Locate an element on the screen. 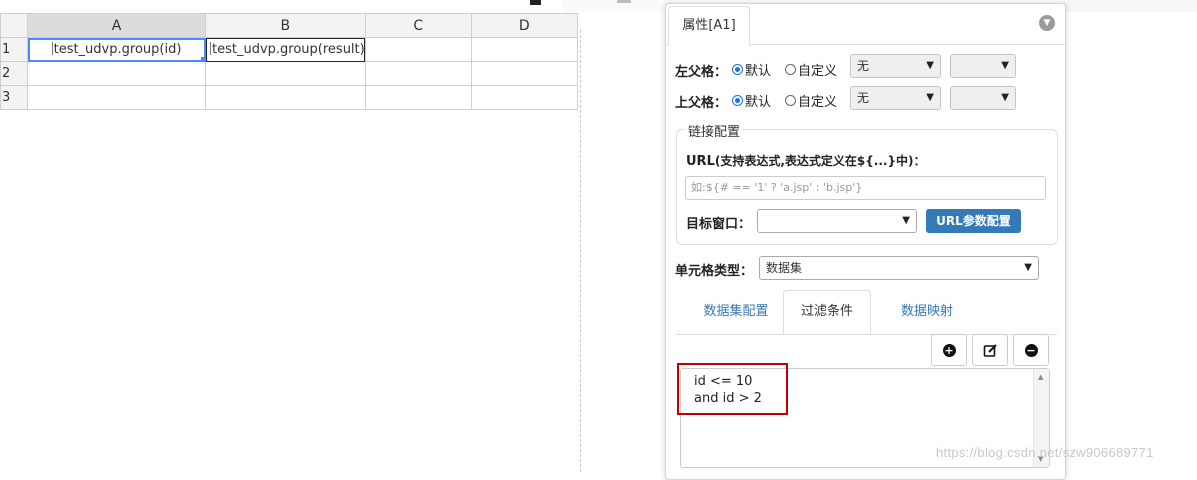 The width and height of the screenshot is (1197, 480). cell-b3 is located at coordinates (285, 97).